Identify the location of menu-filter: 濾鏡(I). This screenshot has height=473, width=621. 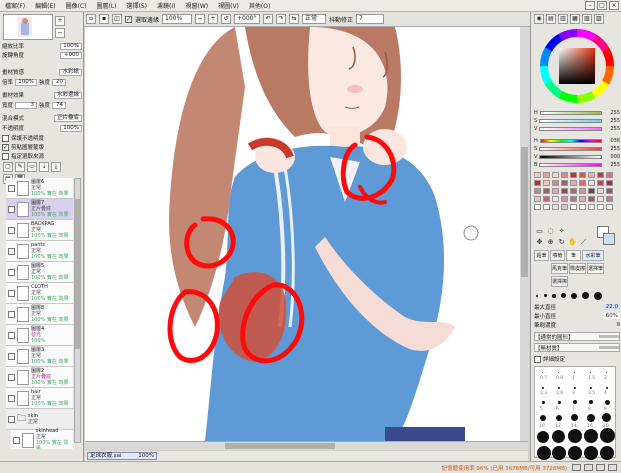
(166, 5).